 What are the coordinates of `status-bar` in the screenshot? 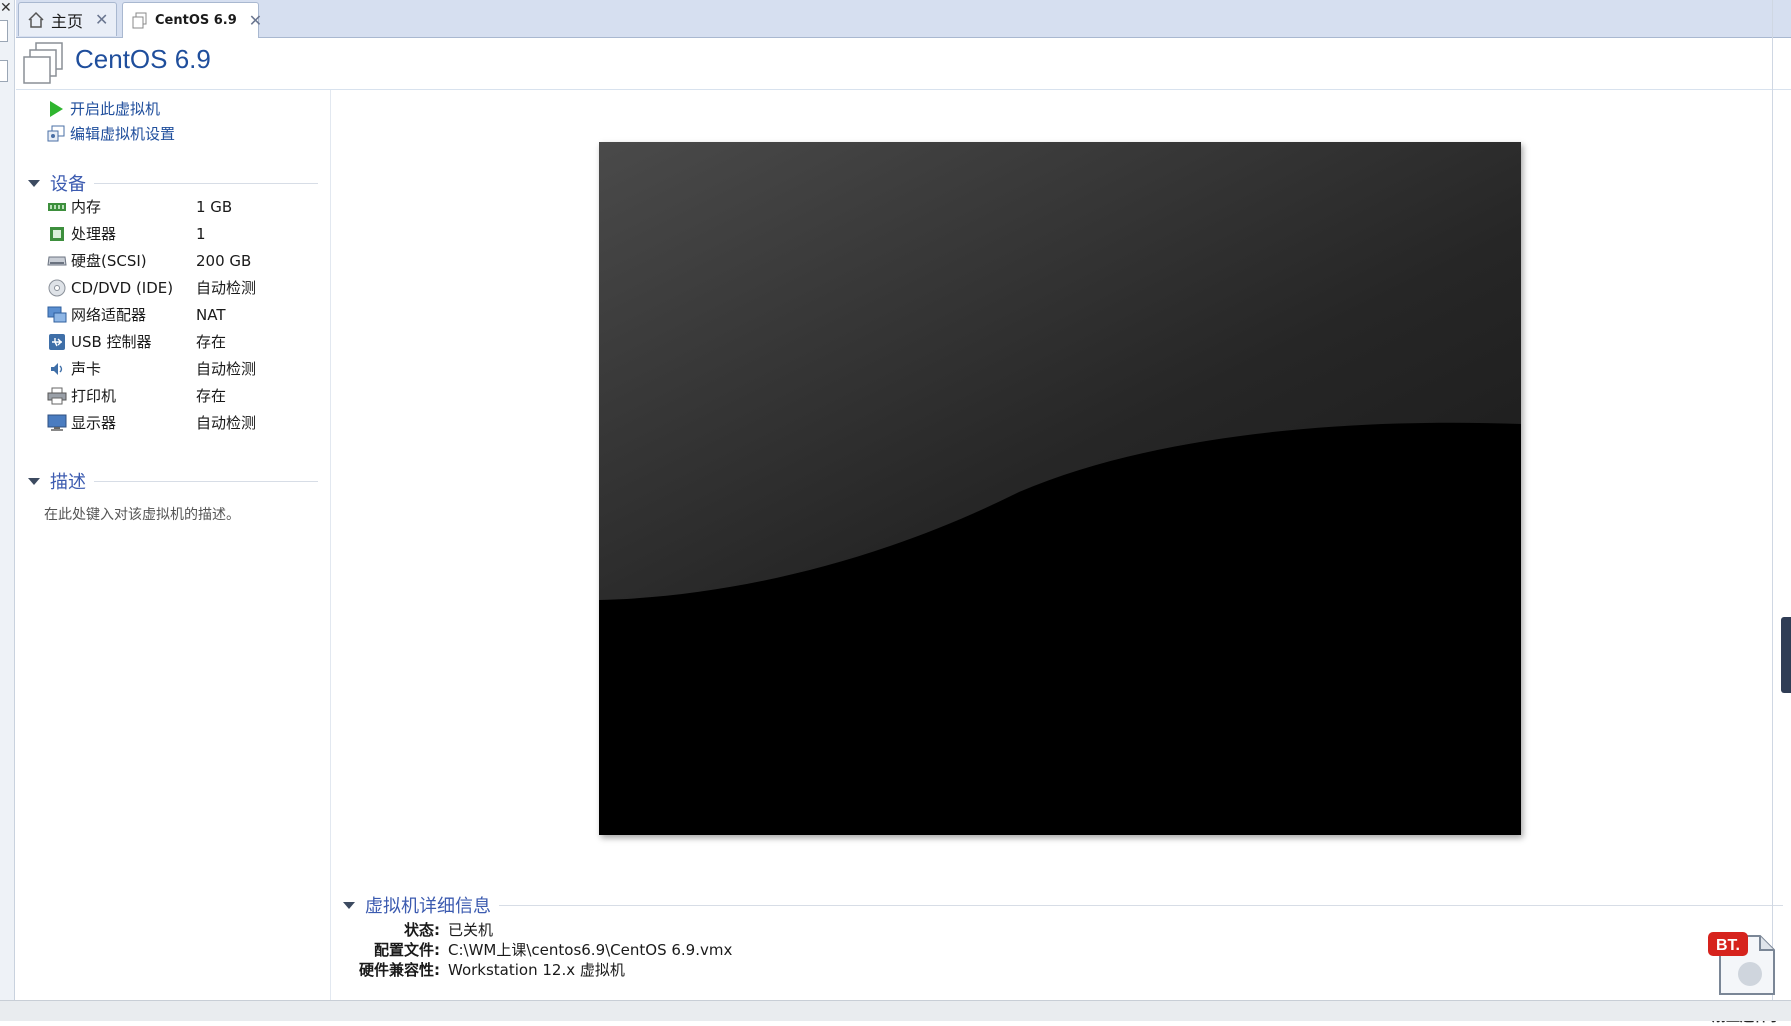 It's located at (895, 1010).